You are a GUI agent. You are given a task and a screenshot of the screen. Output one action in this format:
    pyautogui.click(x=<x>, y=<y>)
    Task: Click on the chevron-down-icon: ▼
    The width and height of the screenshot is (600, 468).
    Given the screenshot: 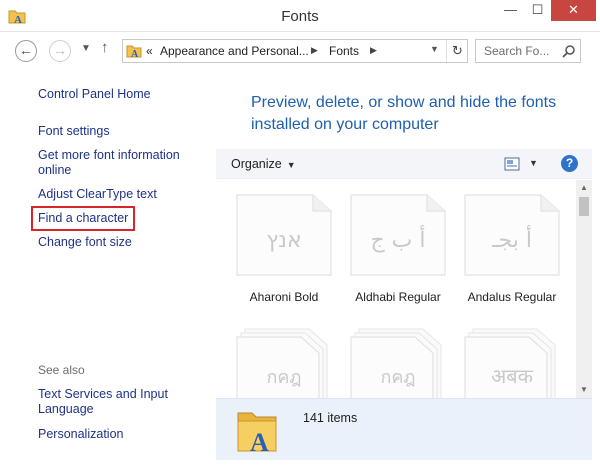 What is the action you would take?
    pyautogui.click(x=291, y=165)
    